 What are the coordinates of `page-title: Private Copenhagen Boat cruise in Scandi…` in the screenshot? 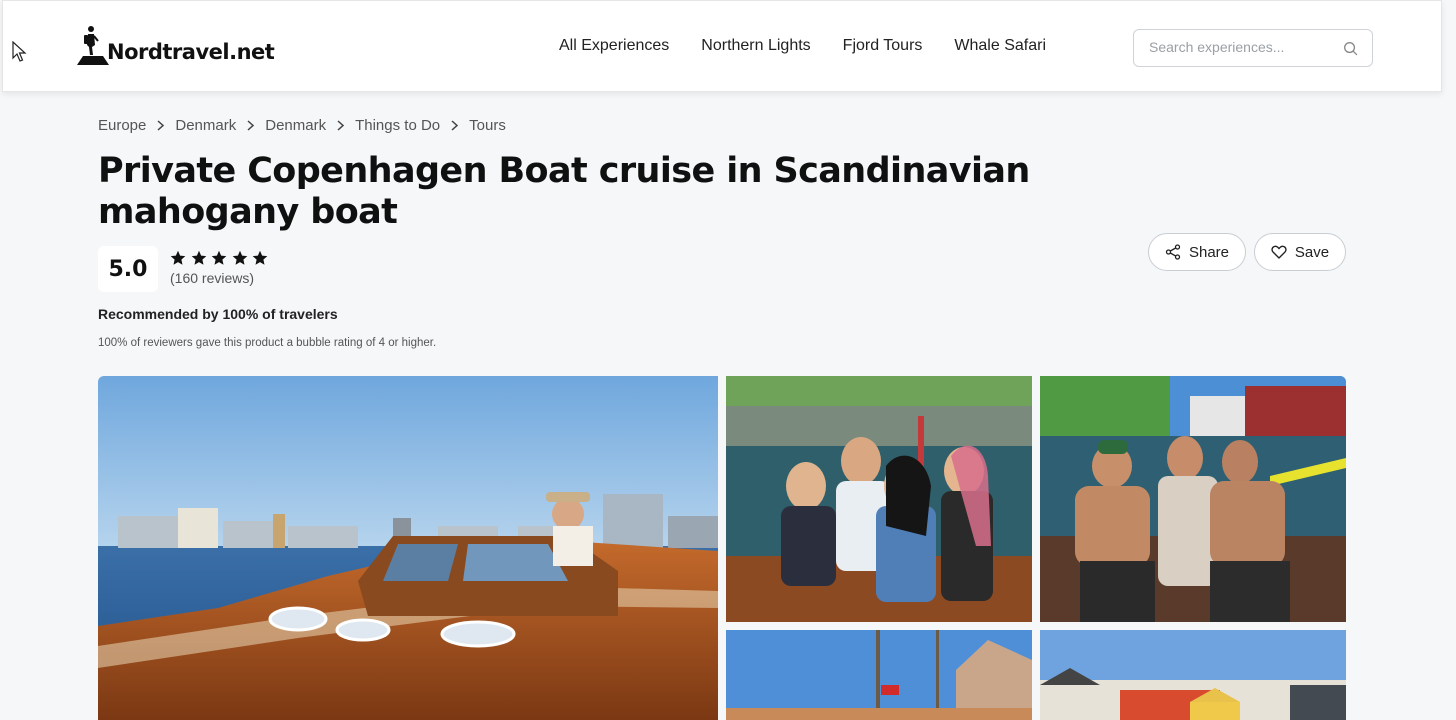 It's located at (564, 191).